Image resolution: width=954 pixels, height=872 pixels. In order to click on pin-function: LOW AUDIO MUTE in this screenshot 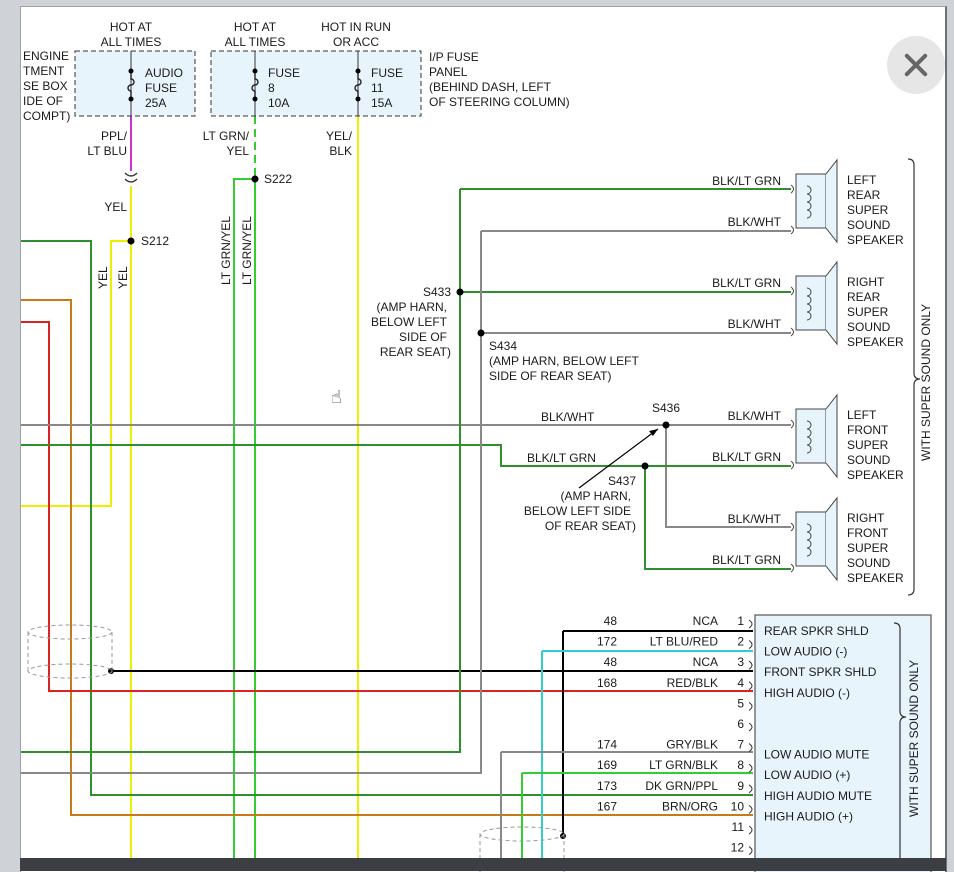, I will do `click(816, 755)`.